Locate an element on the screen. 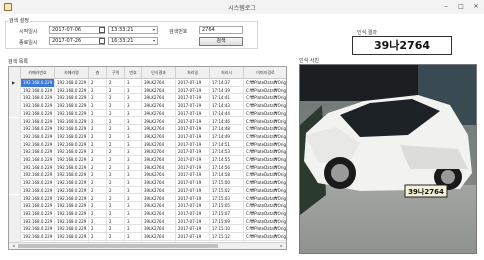 The width and height of the screenshot is (484, 260). scroll-right-icon: ▸ is located at coordinates (281, 246).